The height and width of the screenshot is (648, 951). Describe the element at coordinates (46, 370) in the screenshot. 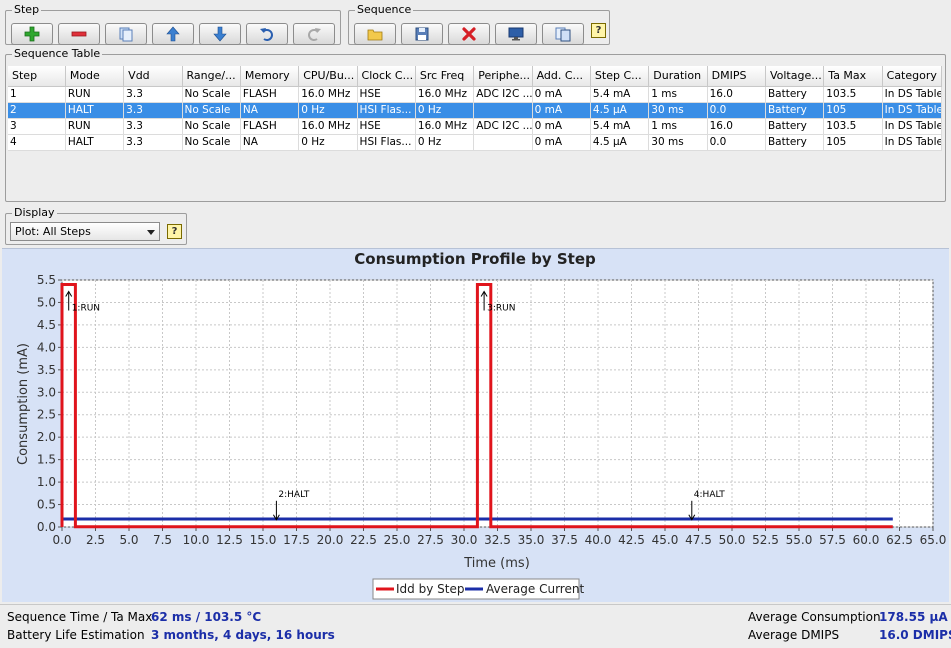

I see `y-tick-label: 3.5` at that location.